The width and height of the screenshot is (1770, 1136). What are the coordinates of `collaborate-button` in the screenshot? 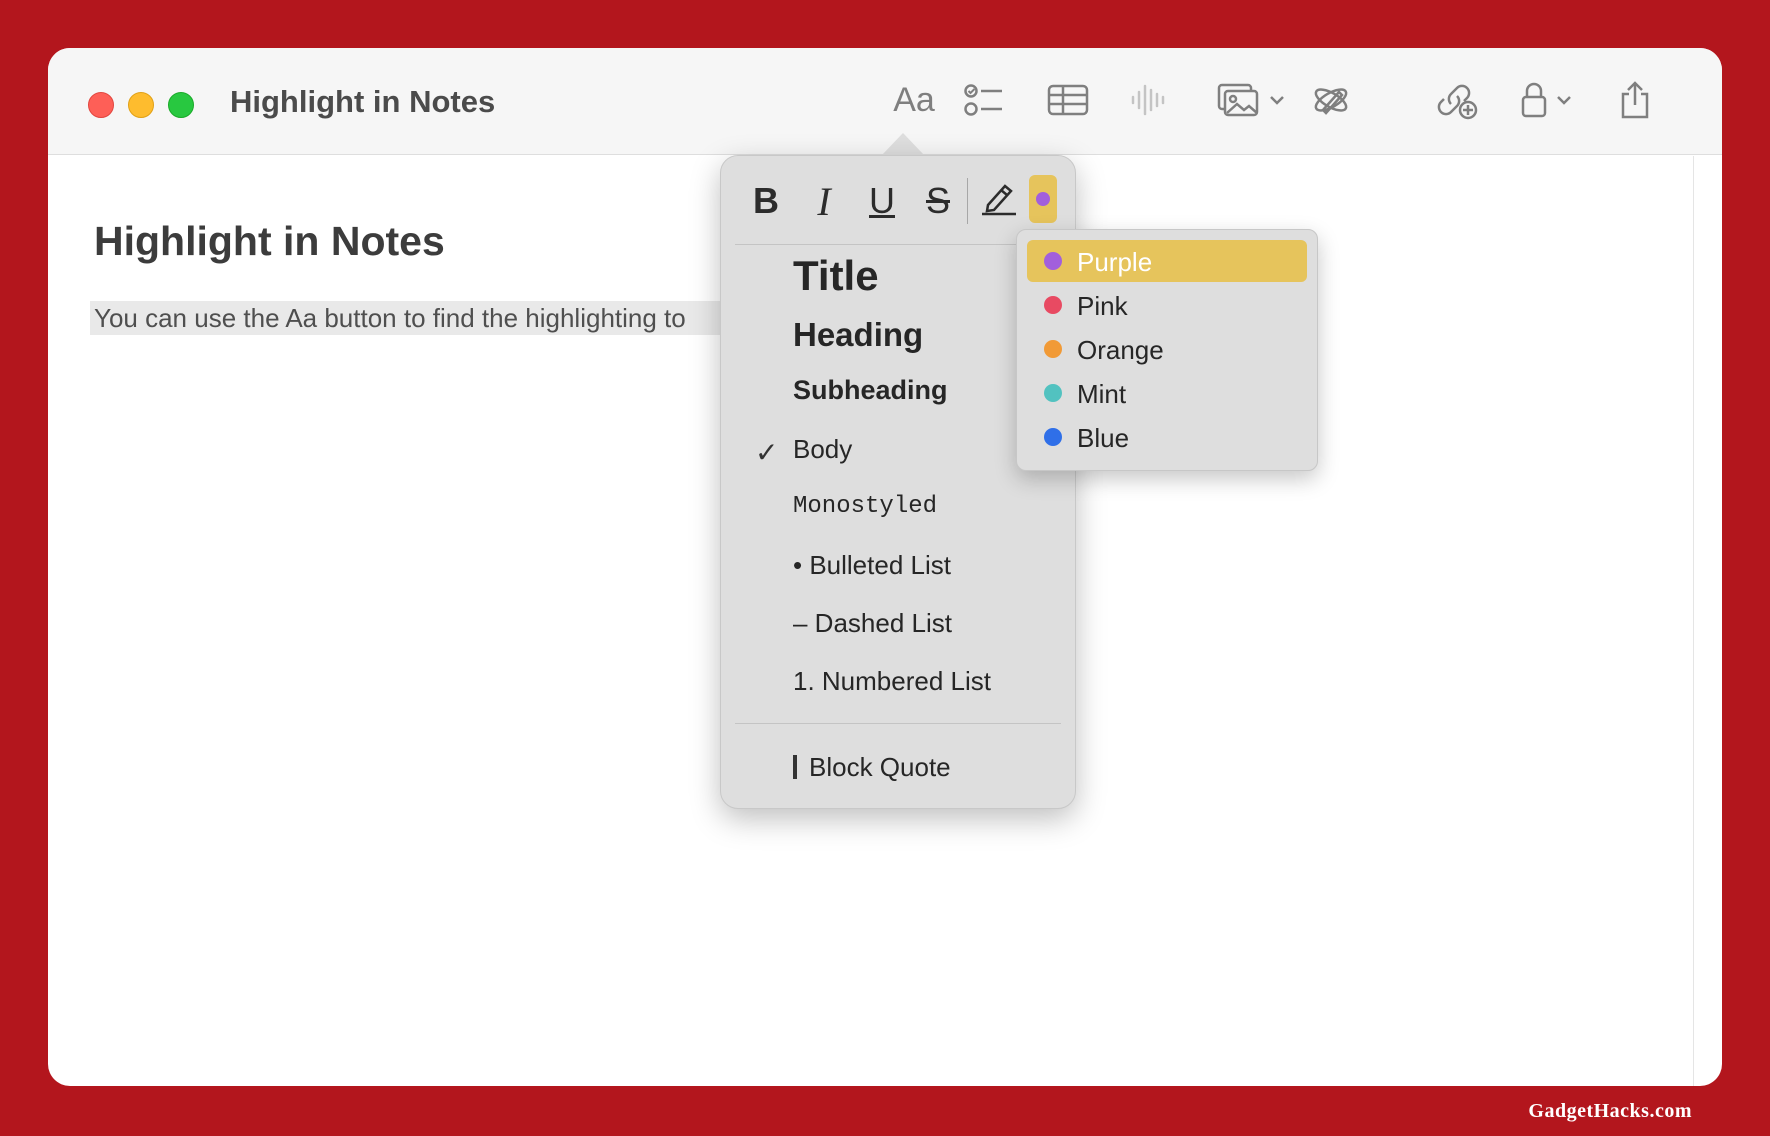 It's located at (1458, 100).